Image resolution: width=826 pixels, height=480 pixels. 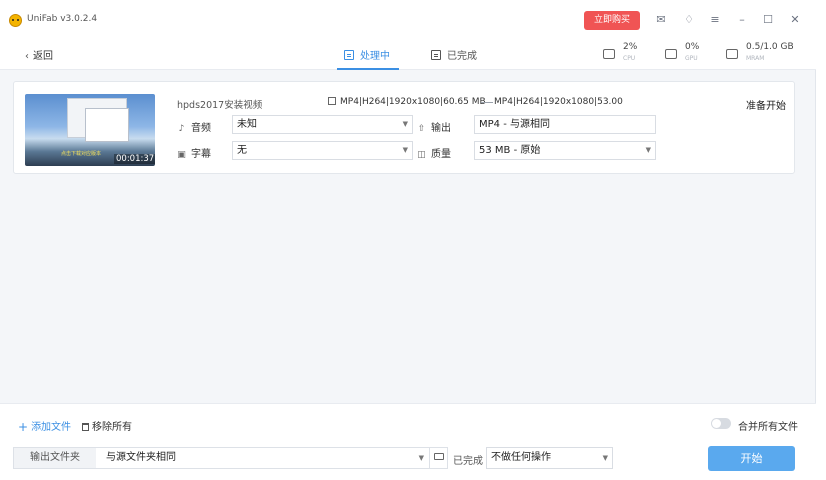 I want to click on output-label: ⇧ 输出, so click(x=434, y=126).